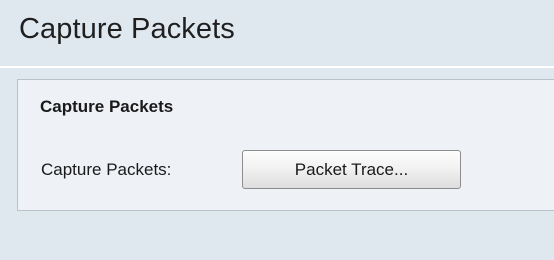 The width and height of the screenshot is (554, 260). Describe the element at coordinates (106, 169) in the screenshot. I see `capture-packets-label: Capture Packets:` at that location.